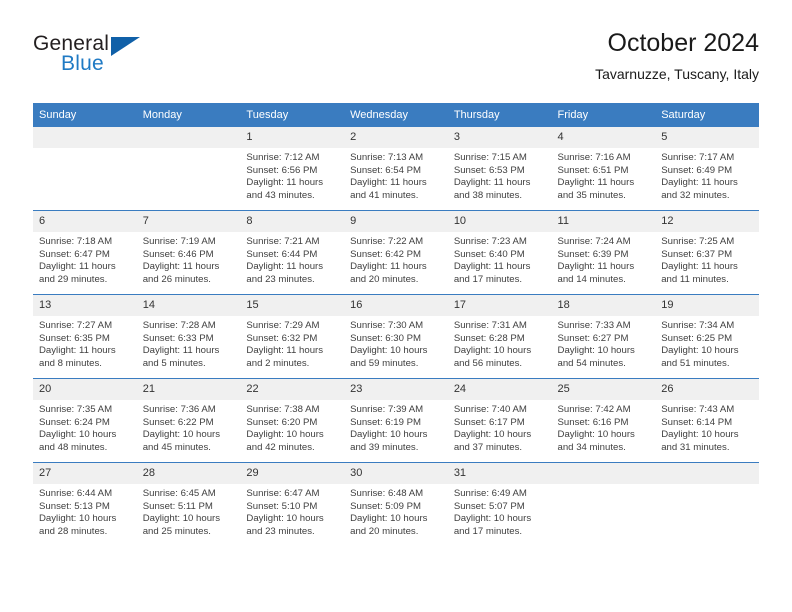 This screenshot has width=792, height=612. Describe the element at coordinates (603, 115) in the screenshot. I see `weekday-header-friday: Friday` at that location.